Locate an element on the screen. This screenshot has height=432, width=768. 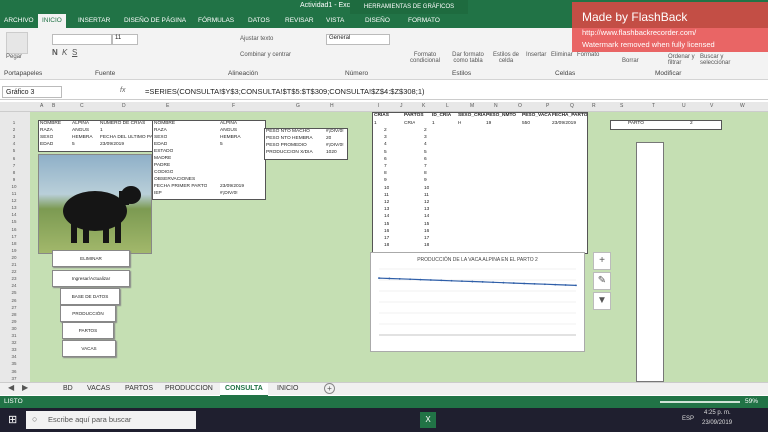
row-header: 22 is located at coordinates (14, 271).